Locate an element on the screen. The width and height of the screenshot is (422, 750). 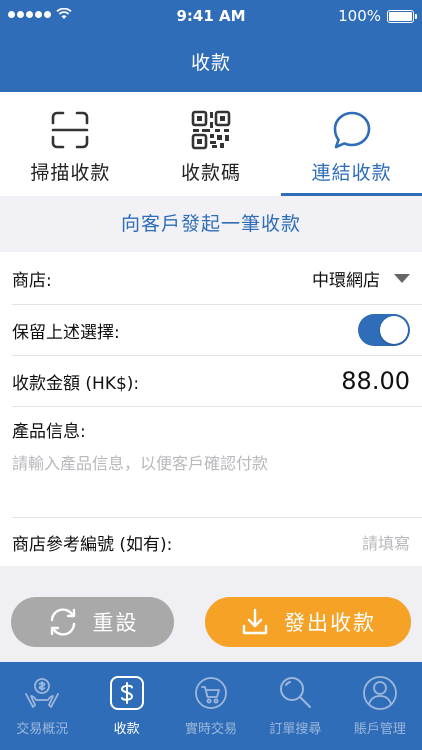
page-title: 收款 is located at coordinates (210, 63).